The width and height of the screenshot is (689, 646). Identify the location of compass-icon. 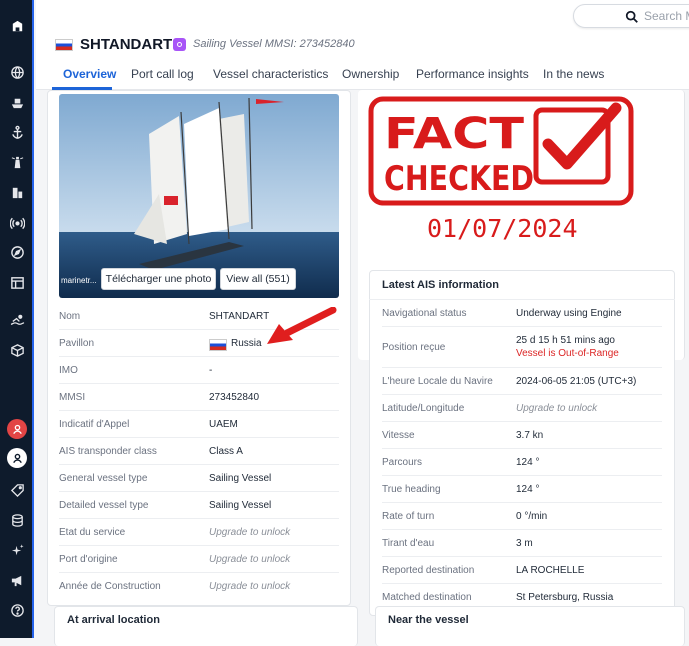
(17, 252).